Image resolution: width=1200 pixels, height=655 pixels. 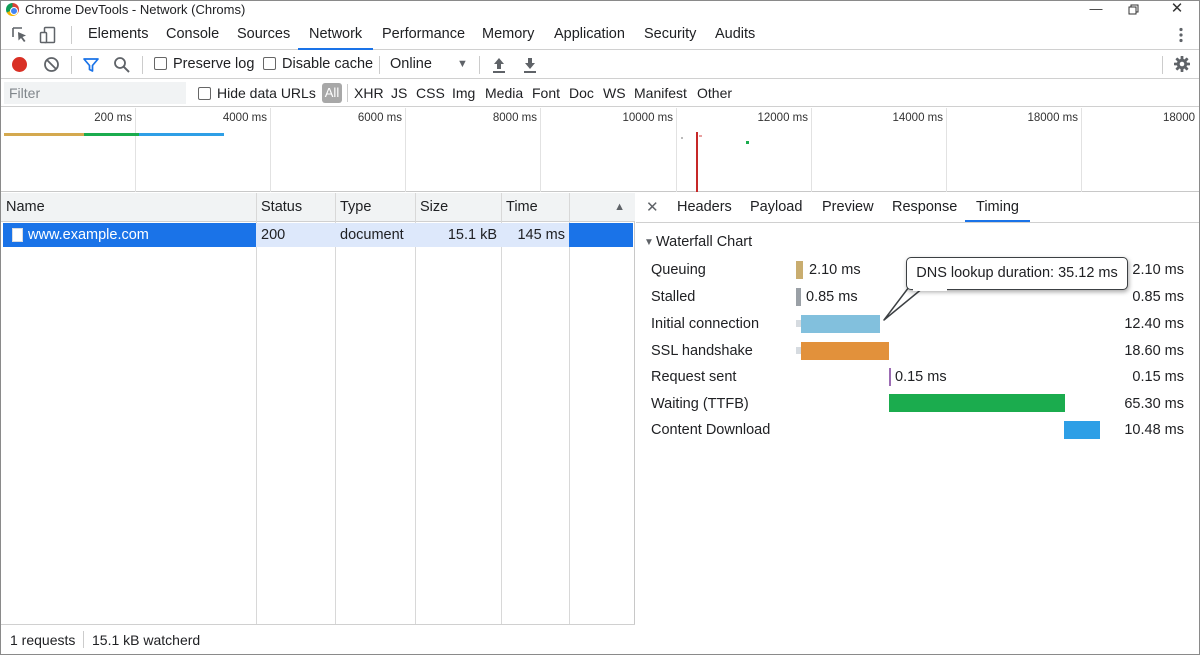 I want to click on tab-performance: Performance, so click(x=423, y=35).